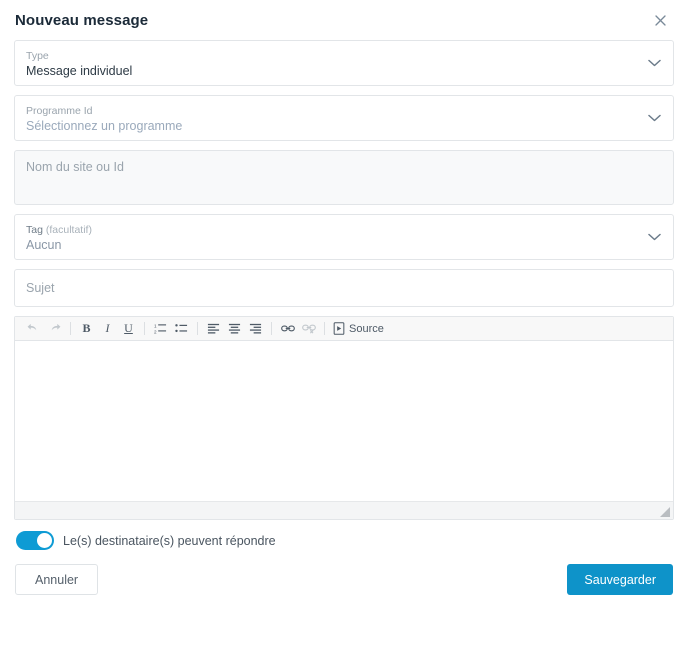  What do you see at coordinates (344, 63) in the screenshot?
I see `type-select: Type Message individuel` at bounding box center [344, 63].